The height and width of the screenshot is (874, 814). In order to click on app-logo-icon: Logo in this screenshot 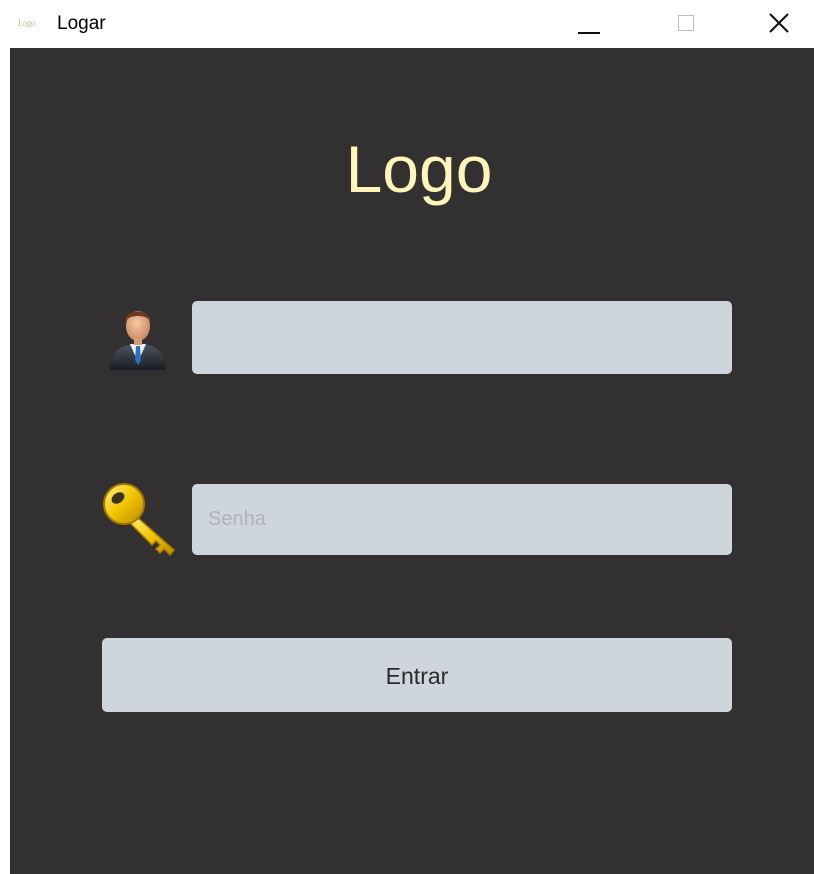, I will do `click(27, 23)`.